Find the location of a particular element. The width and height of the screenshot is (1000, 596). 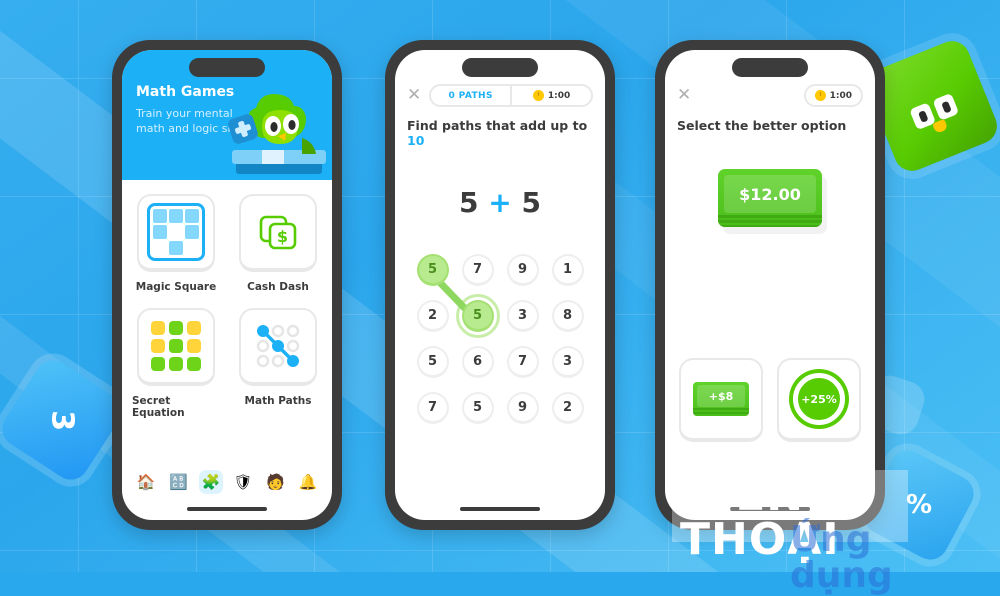

equation-operator: + is located at coordinates (500, 202).